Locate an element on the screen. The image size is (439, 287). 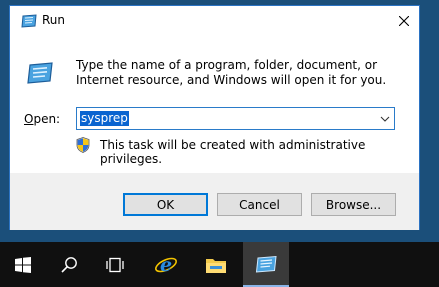
chevron-down-icon is located at coordinates (385, 119).